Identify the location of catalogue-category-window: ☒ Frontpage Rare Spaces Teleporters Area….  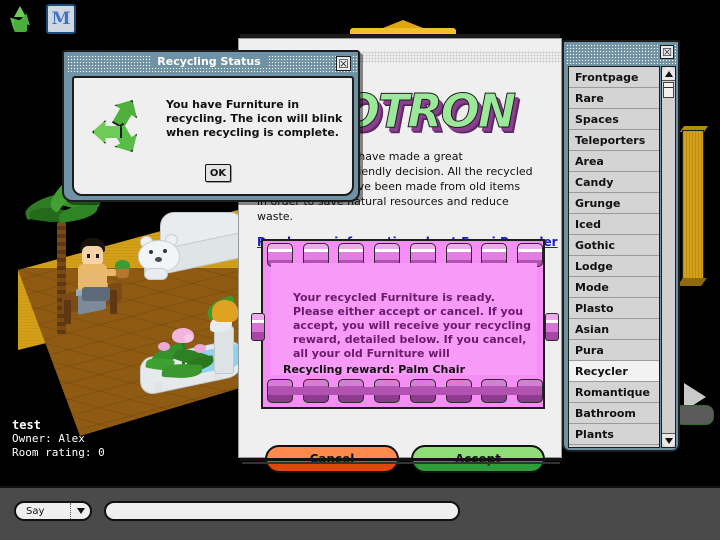
(621, 246).